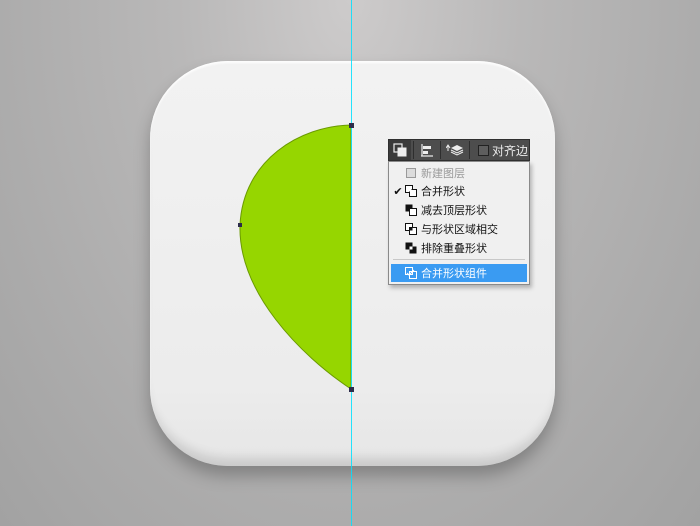  Describe the element at coordinates (240, 225) in the screenshot. I see `anchor-point-left` at that location.